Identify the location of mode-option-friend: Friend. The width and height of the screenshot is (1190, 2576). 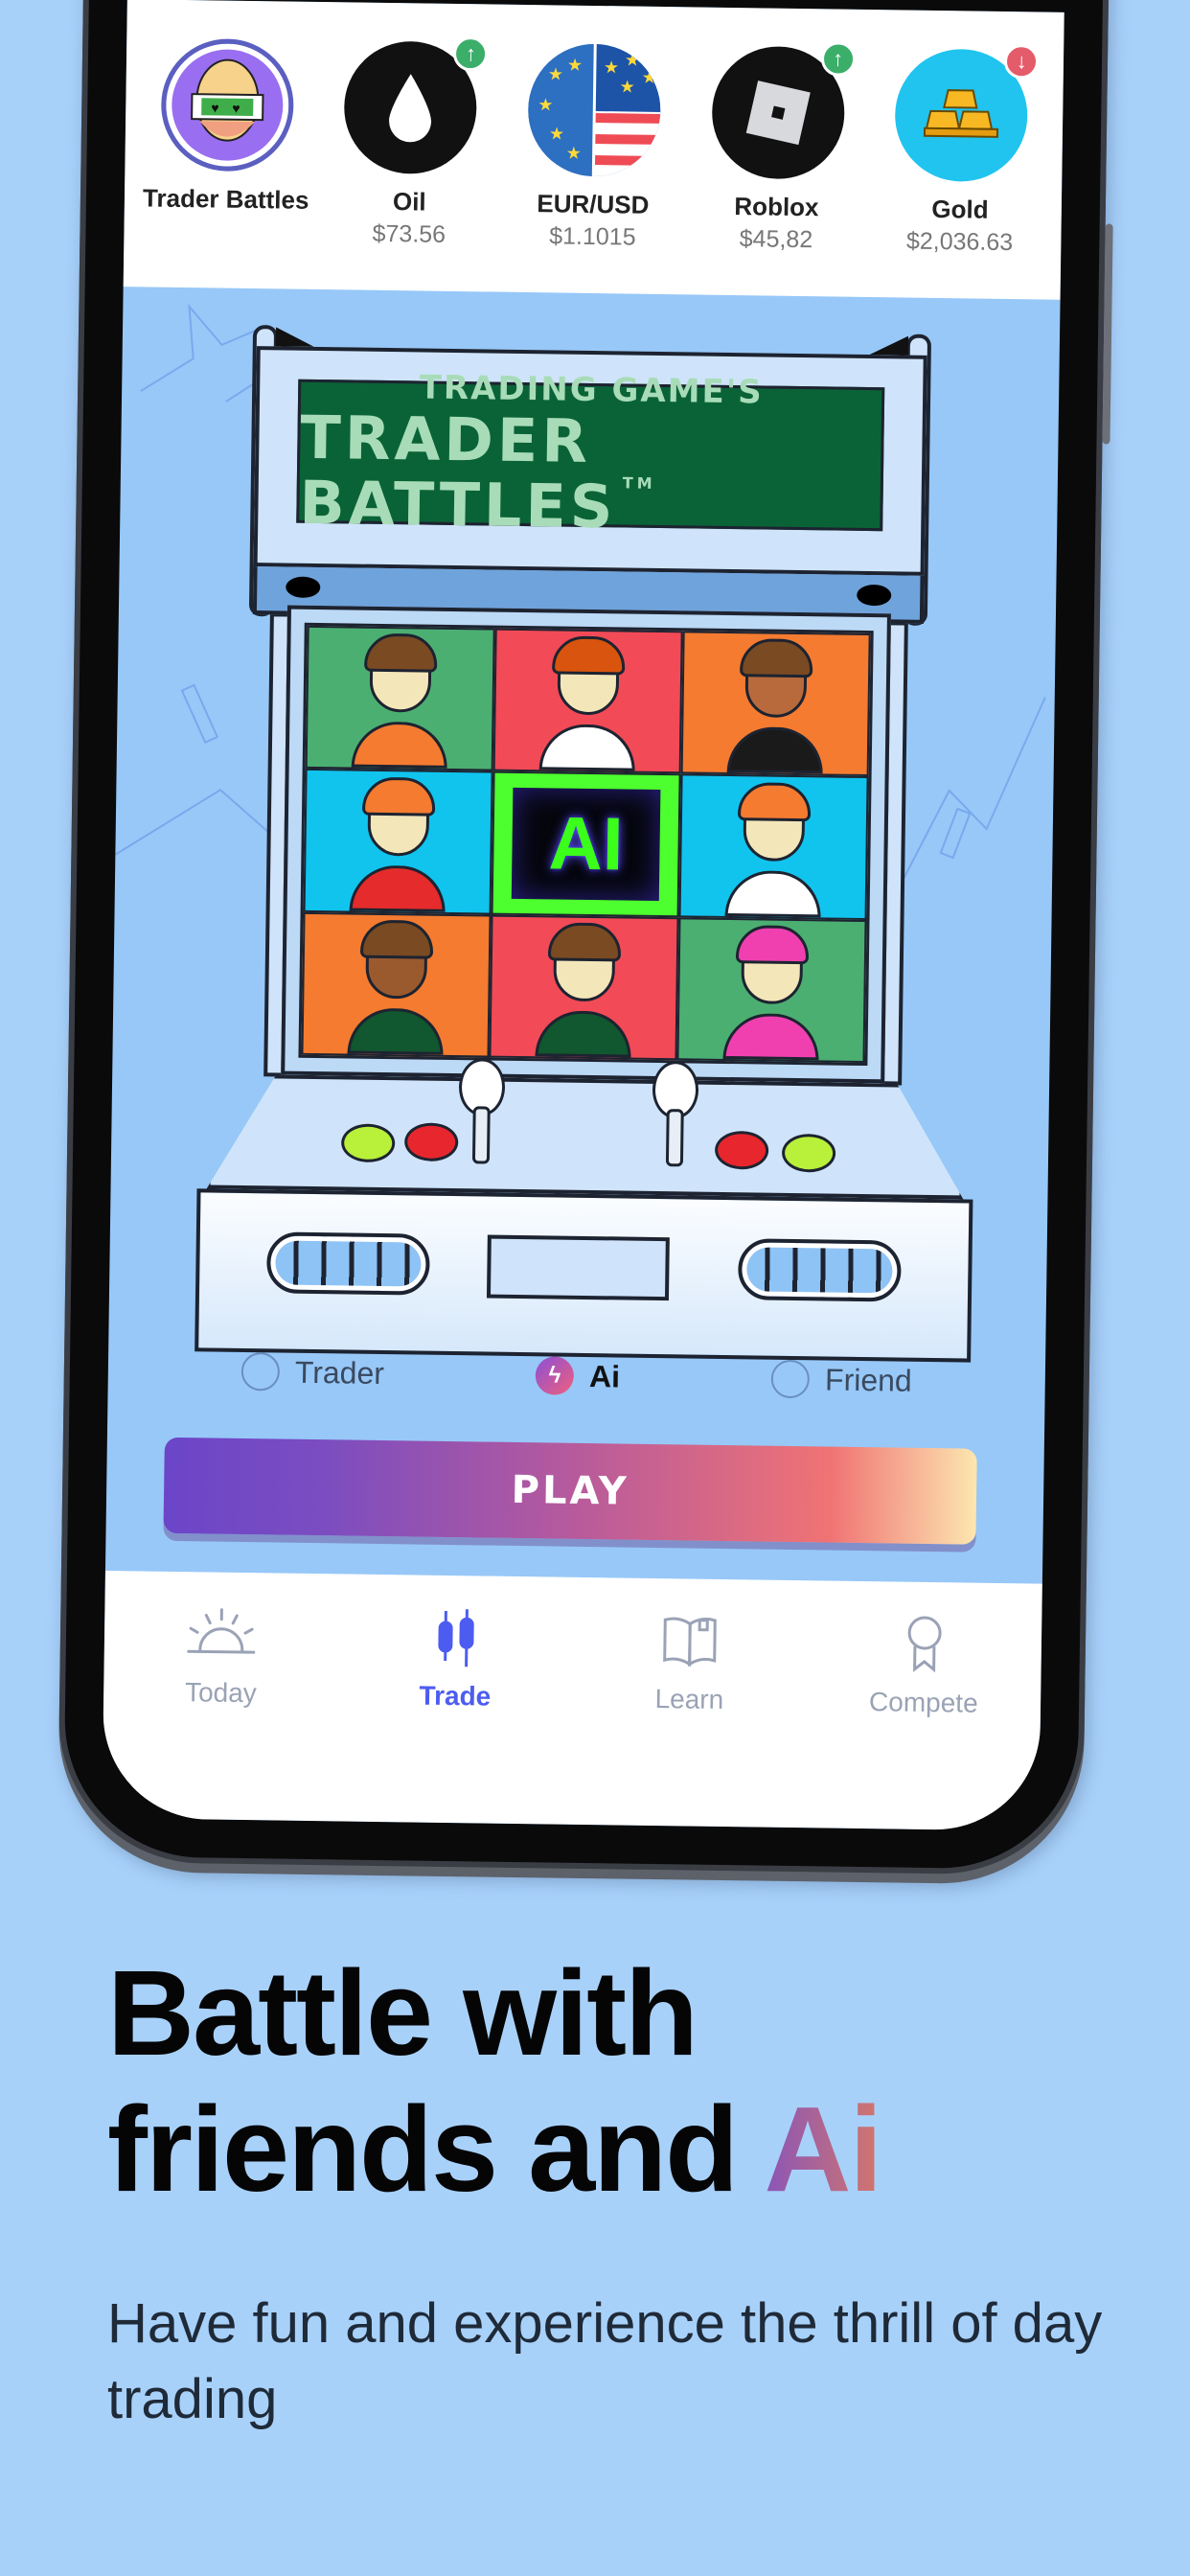
(842, 1379).